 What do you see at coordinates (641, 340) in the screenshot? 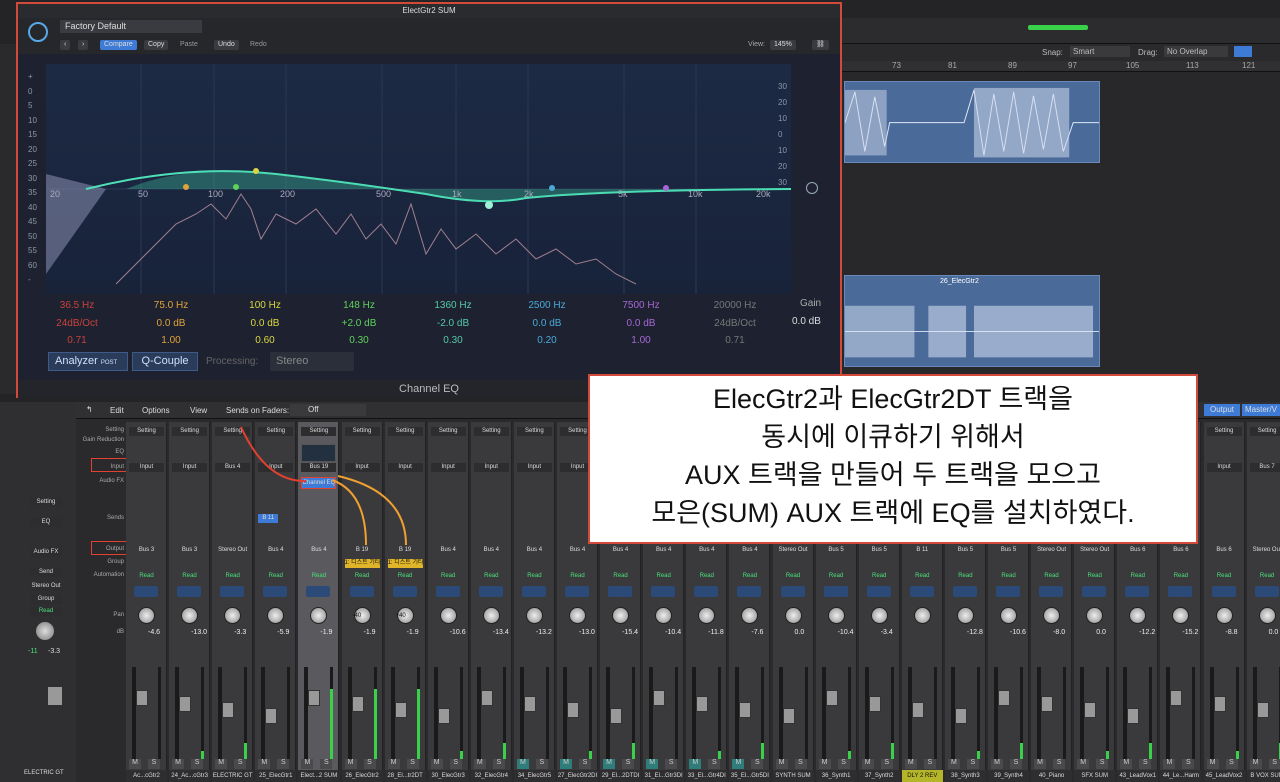
I see `band-q: 1.00` at bounding box center [641, 340].